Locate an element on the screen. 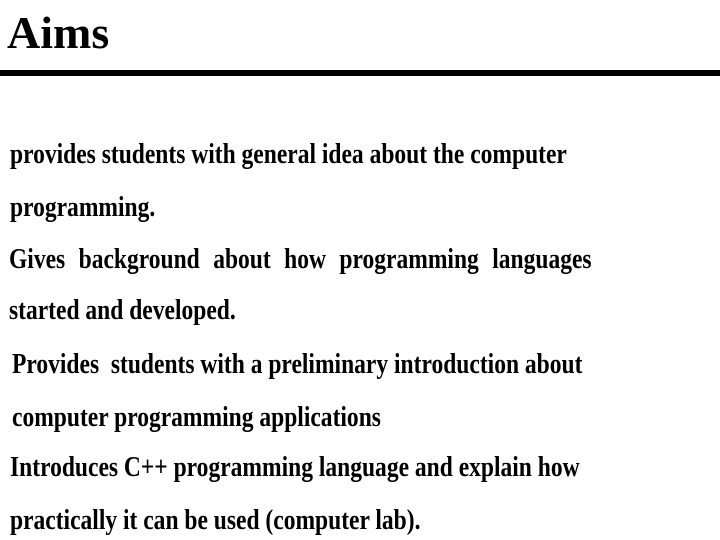  slide-title: Aims is located at coordinates (58, 32).